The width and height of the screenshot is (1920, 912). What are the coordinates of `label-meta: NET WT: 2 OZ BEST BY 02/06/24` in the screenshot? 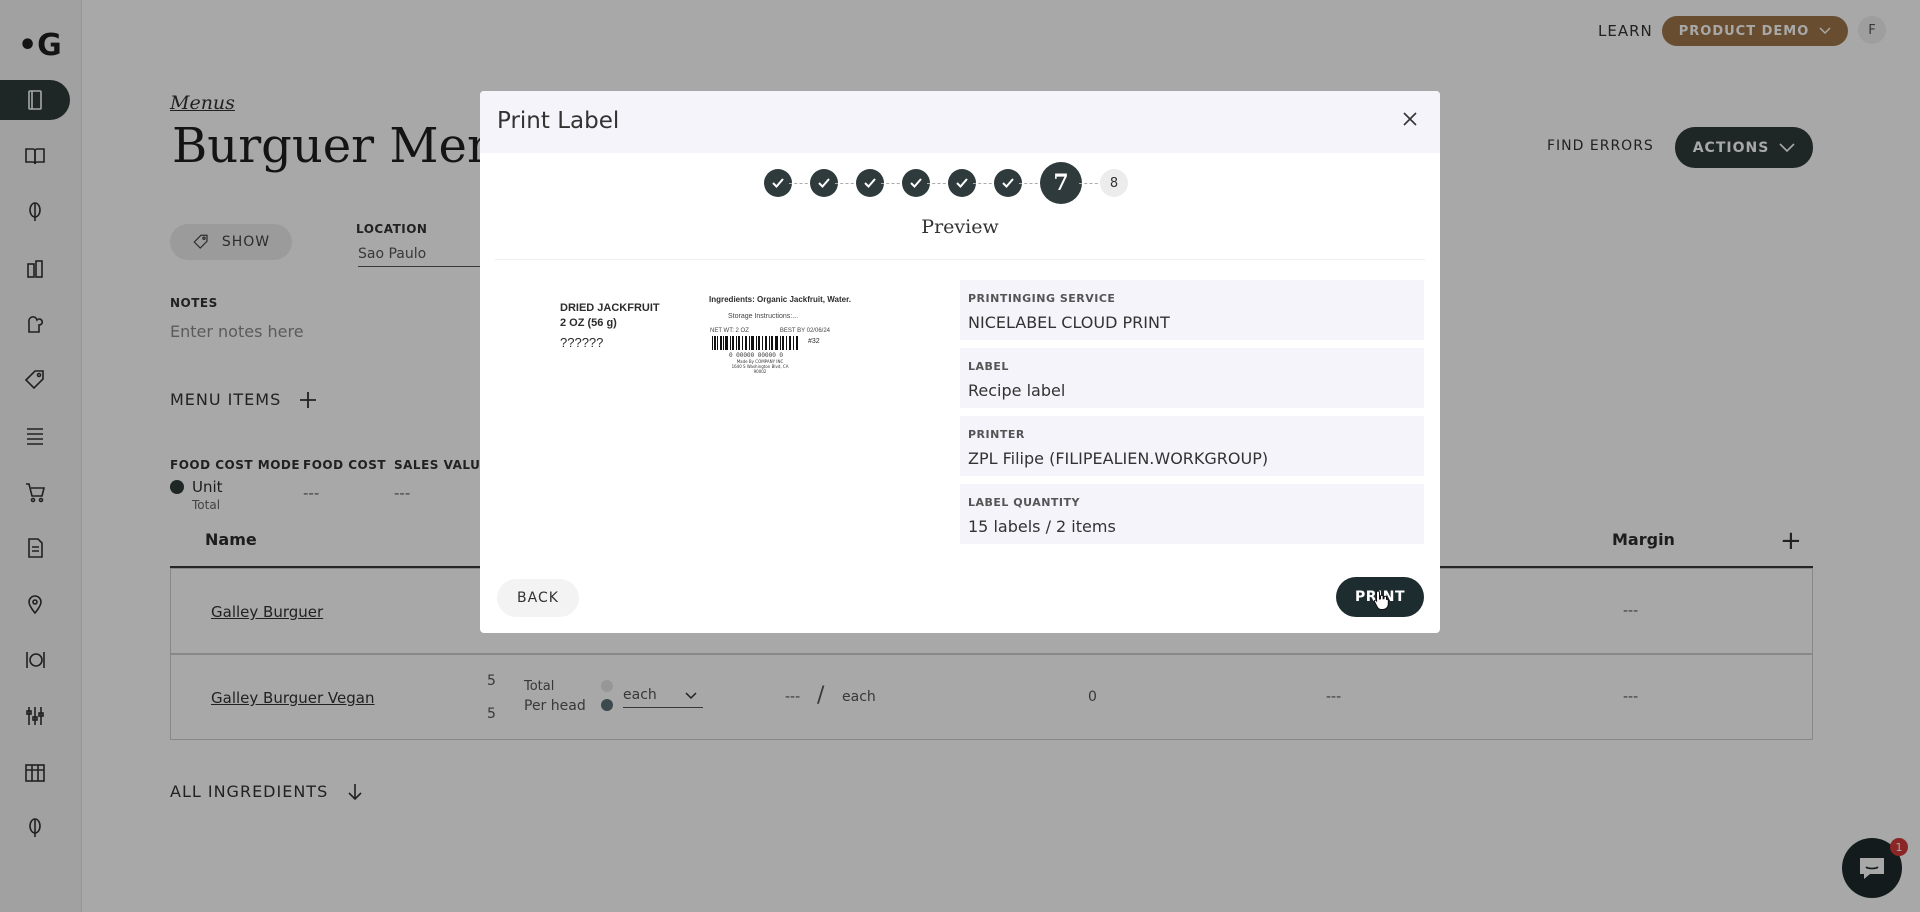 It's located at (770, 331).